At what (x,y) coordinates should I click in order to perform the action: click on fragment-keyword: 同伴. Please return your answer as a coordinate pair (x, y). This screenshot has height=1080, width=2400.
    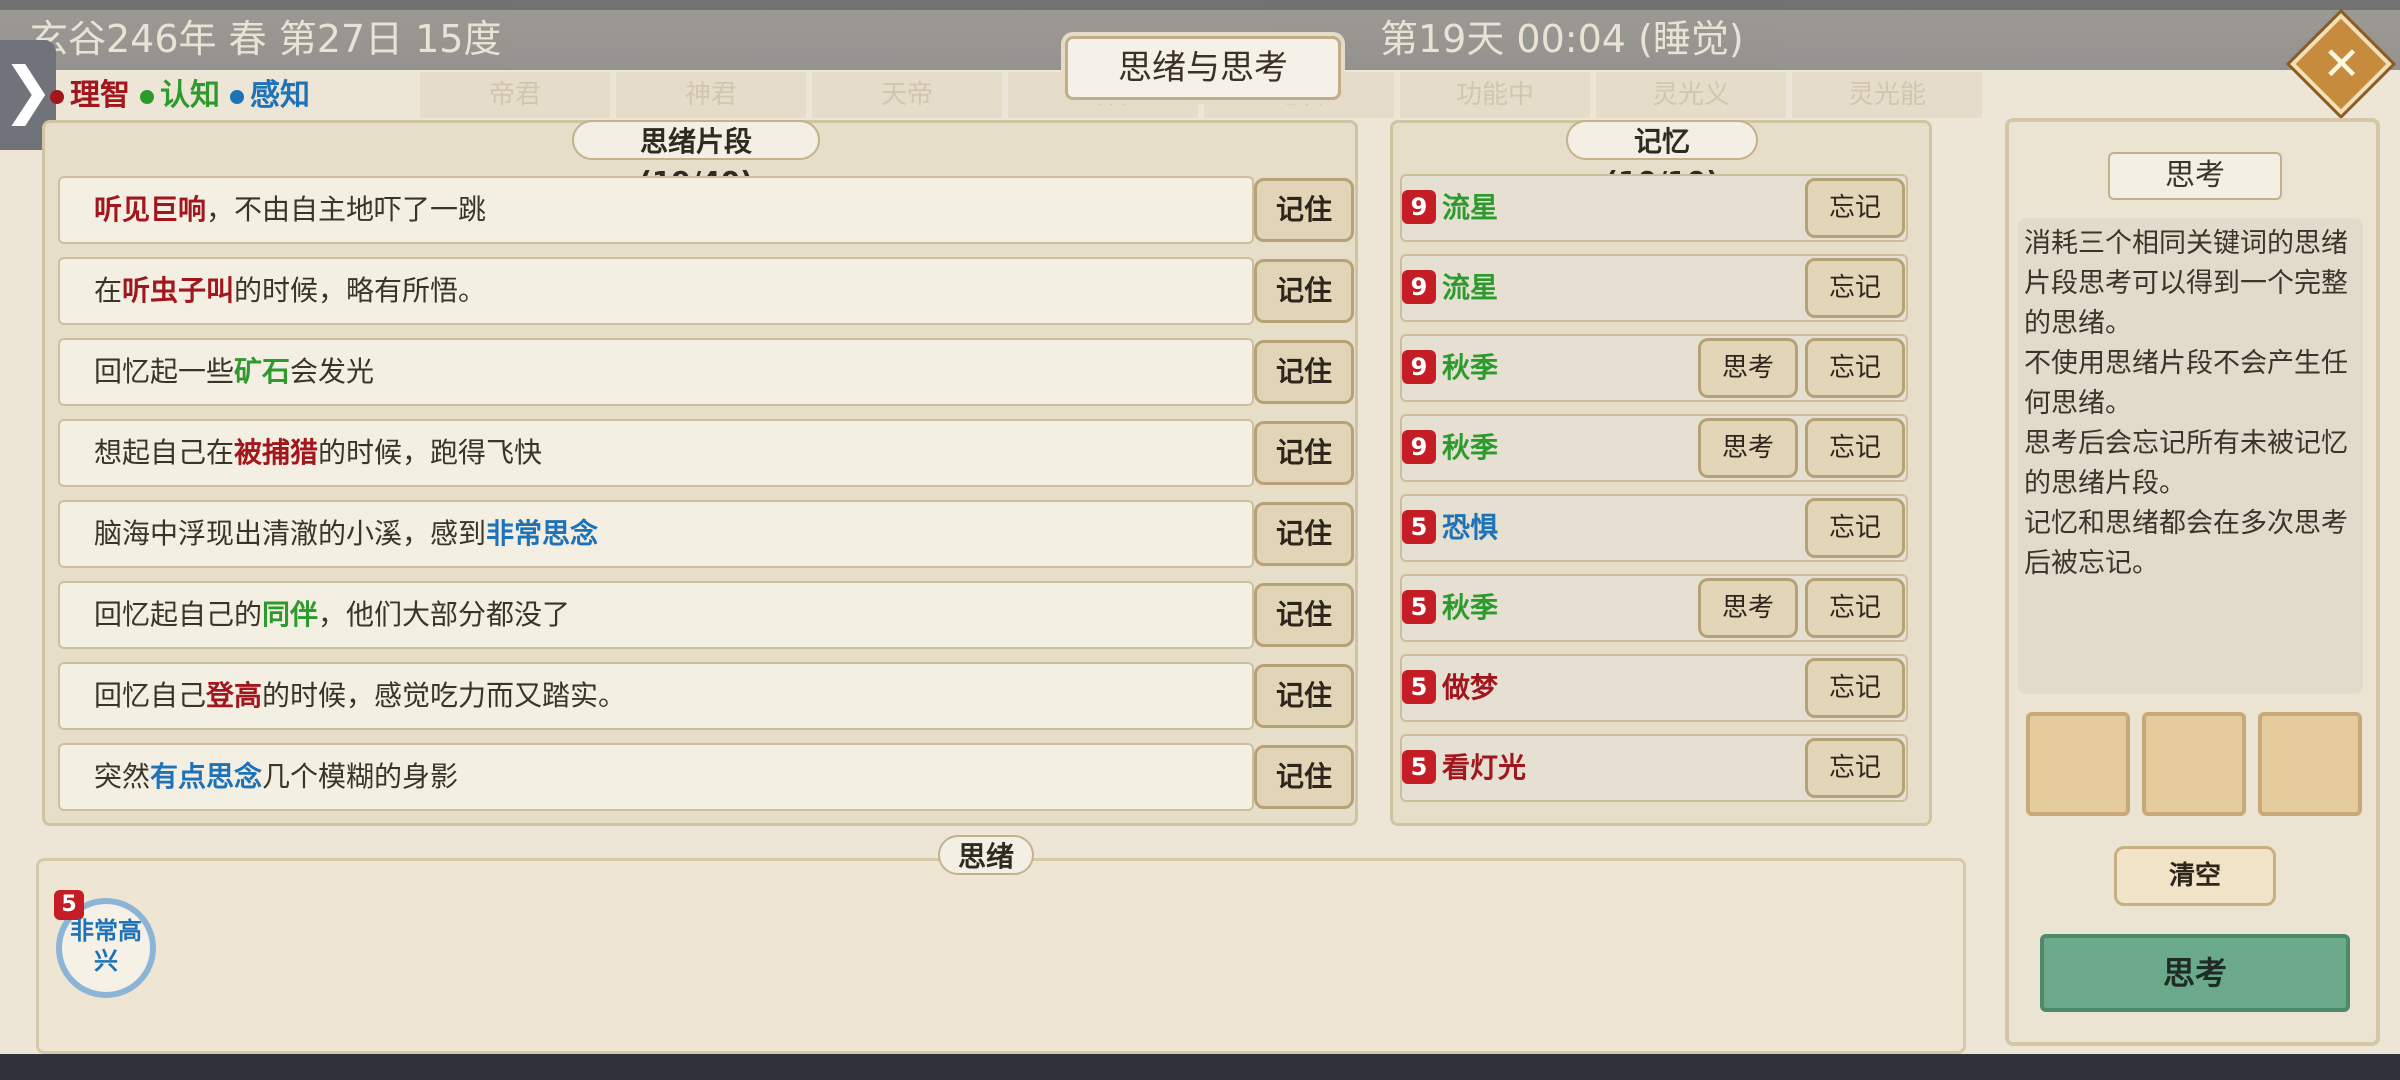
    Looking at the image, I should click on (290, 614).